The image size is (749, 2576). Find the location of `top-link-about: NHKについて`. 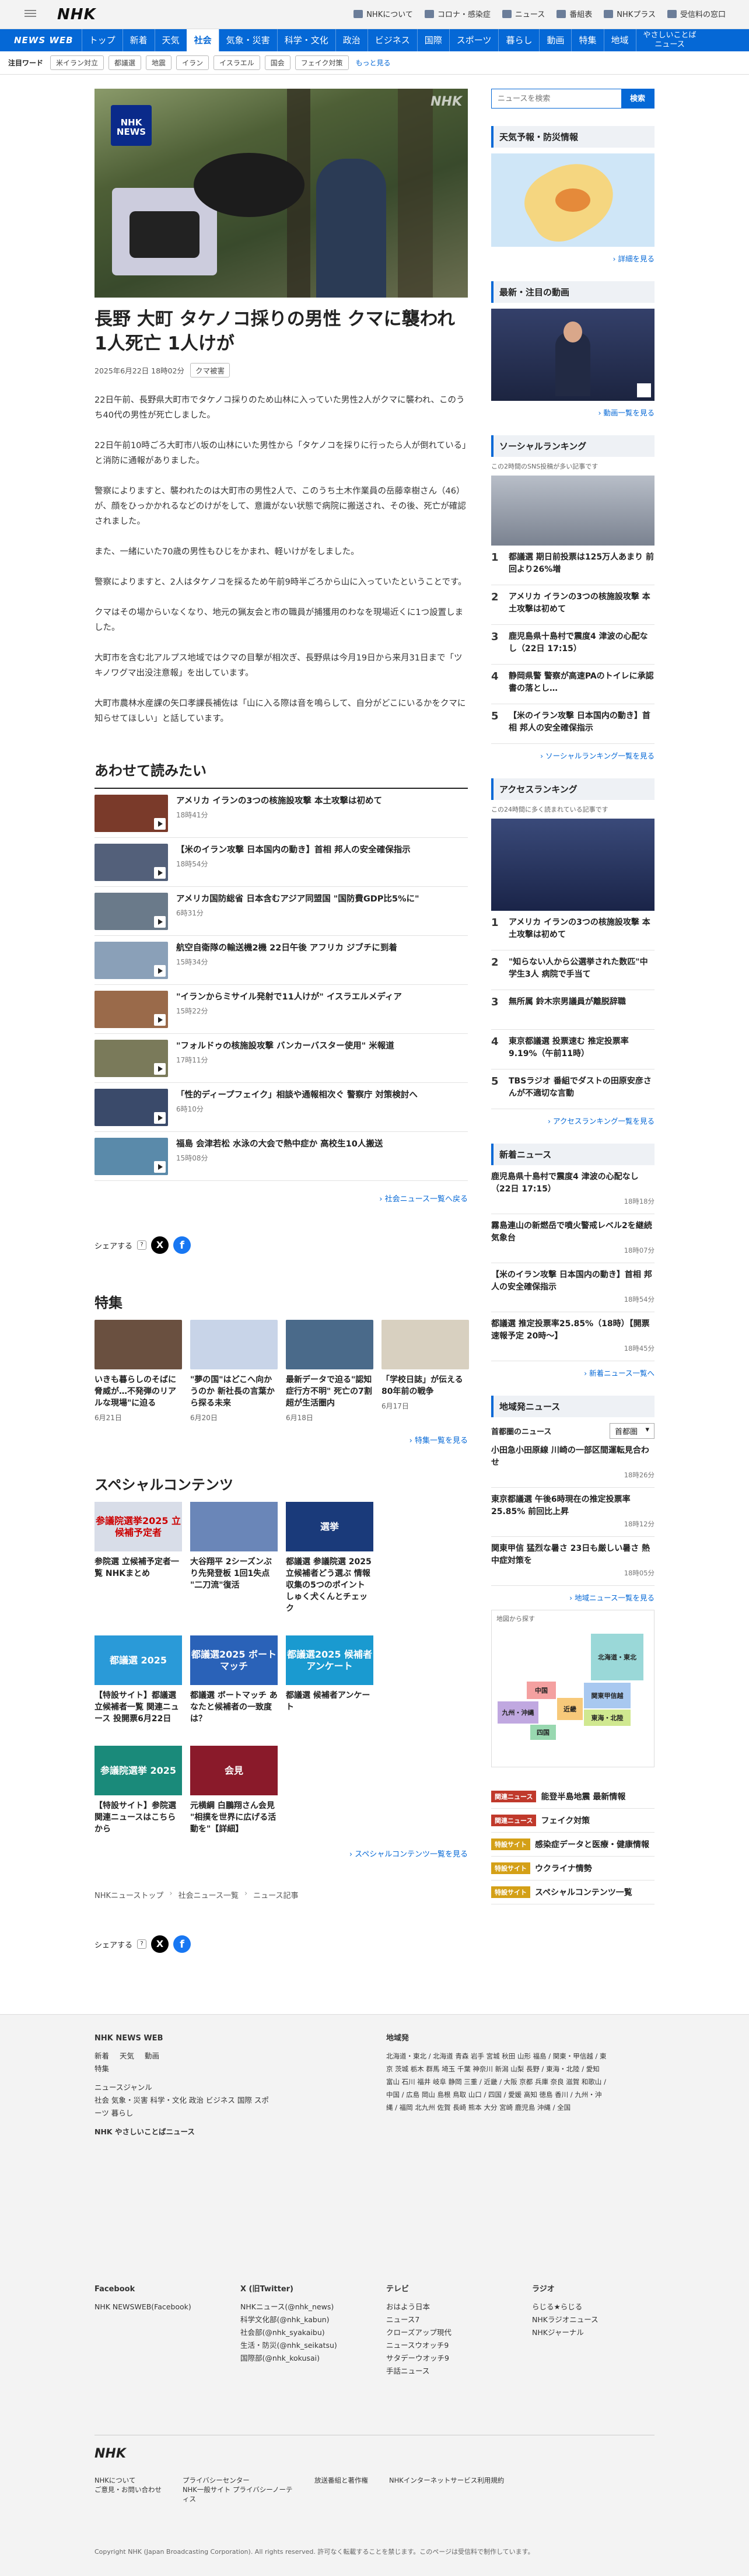

top-link-about: NHKについて is located at coordinates (384, 13).